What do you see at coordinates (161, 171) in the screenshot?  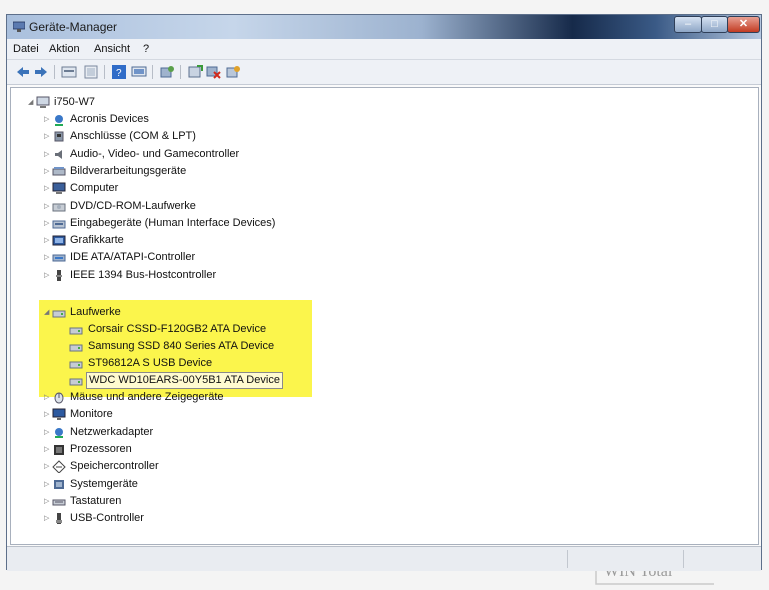 I see `category-scanner: ▷ Bildverarbeitungsgeräte` at bounding box center [161, 171].